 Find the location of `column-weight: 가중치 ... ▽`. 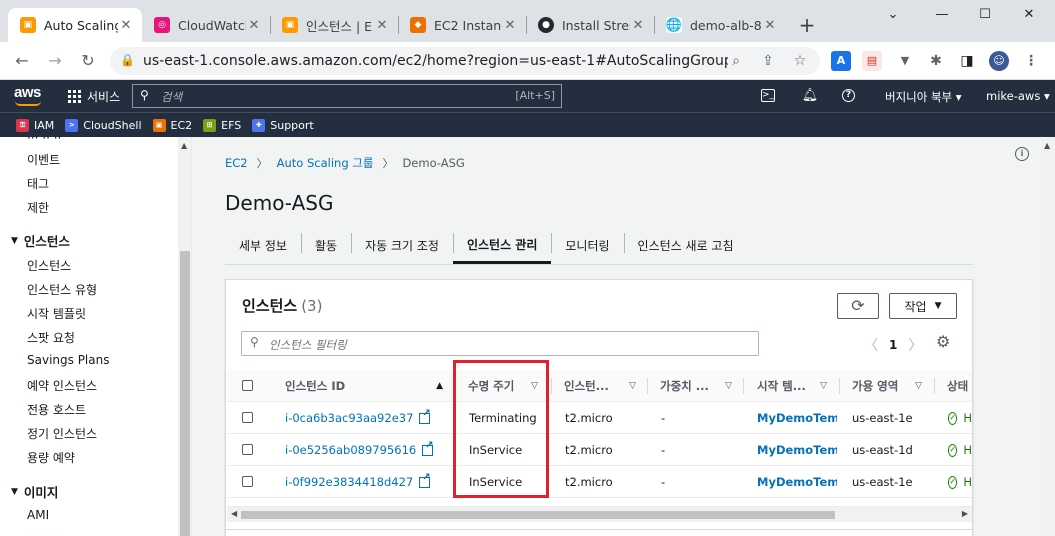

column-weight: 가중치 ... ▽ is located at coordinates (696, 386).